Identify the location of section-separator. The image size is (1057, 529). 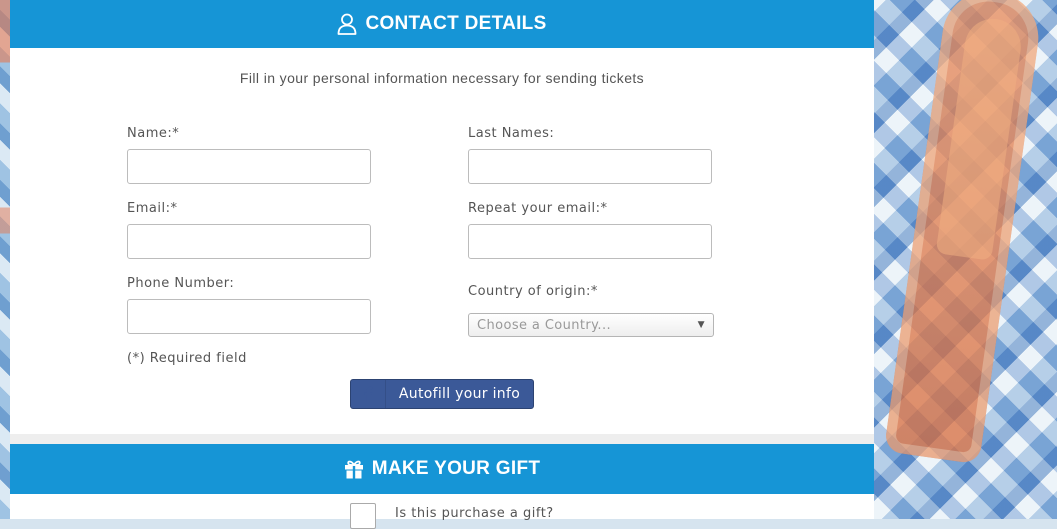
(442, 439).